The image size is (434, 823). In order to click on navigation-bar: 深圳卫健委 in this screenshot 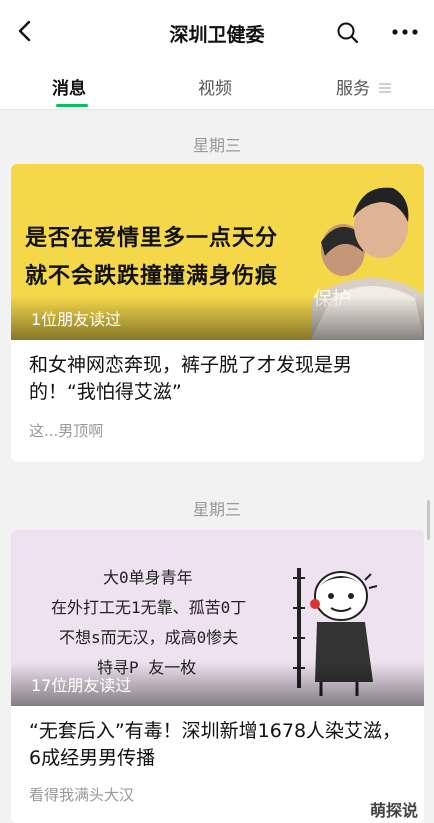, I will do `click(217, 32)`.